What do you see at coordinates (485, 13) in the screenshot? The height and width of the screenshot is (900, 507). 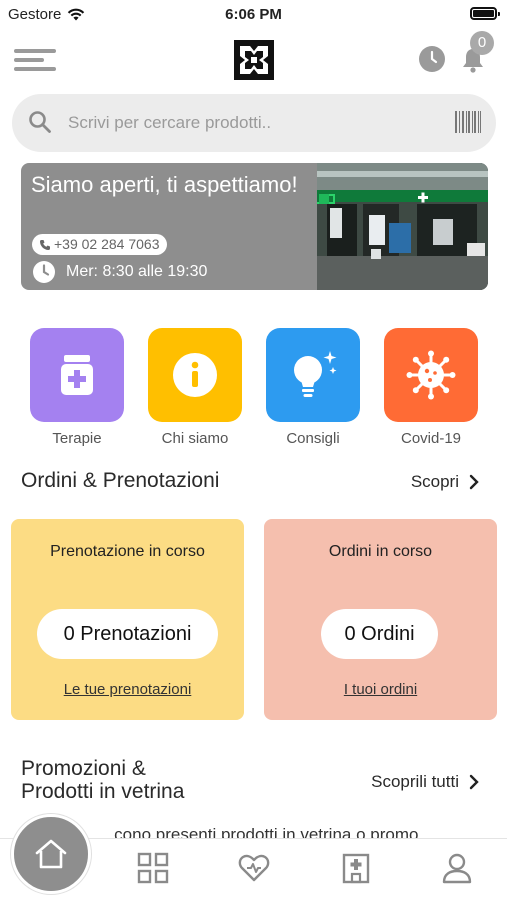 I see `battery-icon` at bounding box center [485, 13].